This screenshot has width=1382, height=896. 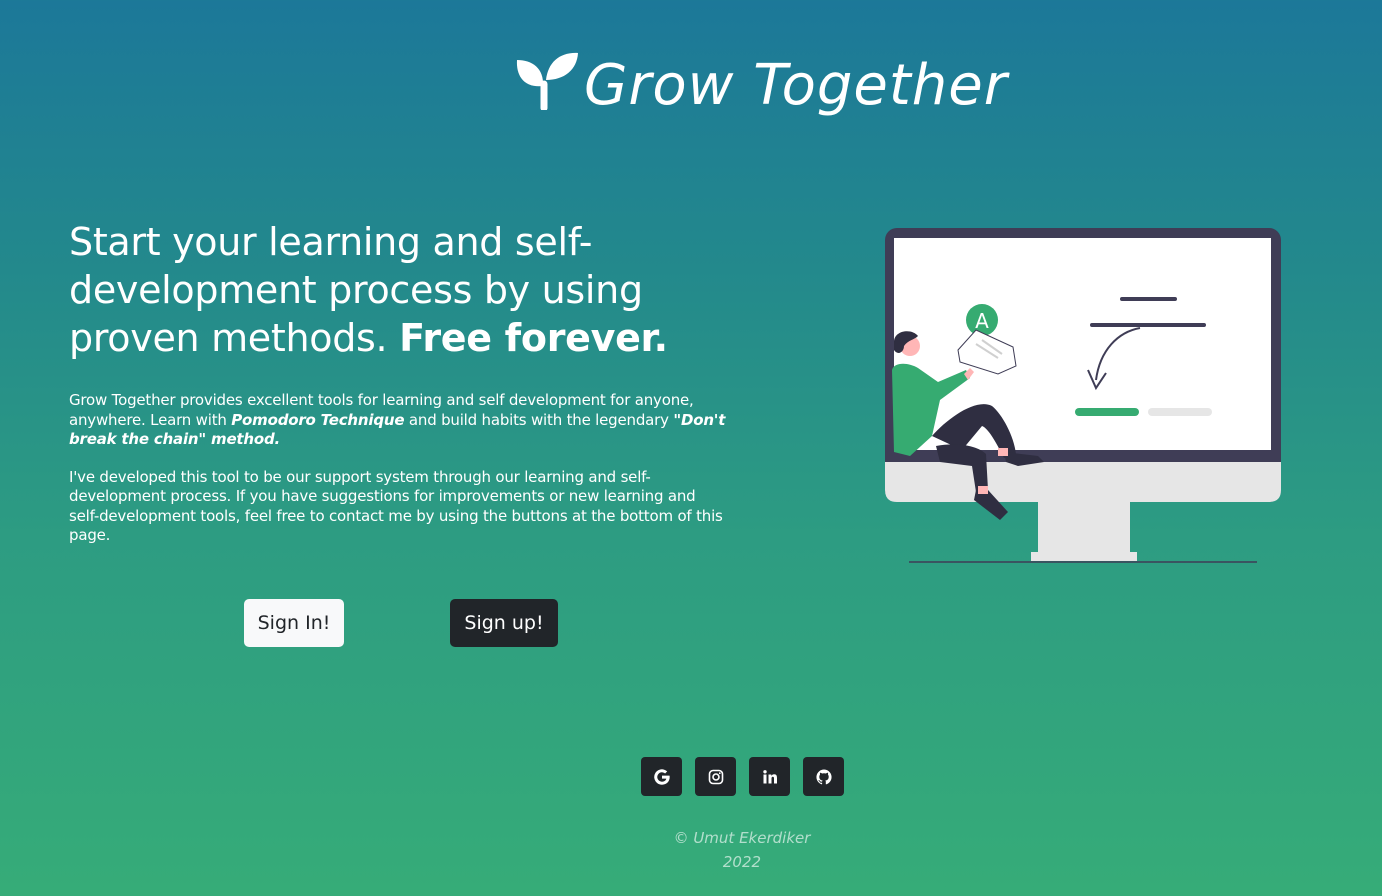 I want to click on pomodoro-emphasis: Pomodoro Technique, so click(x=318, y=419).